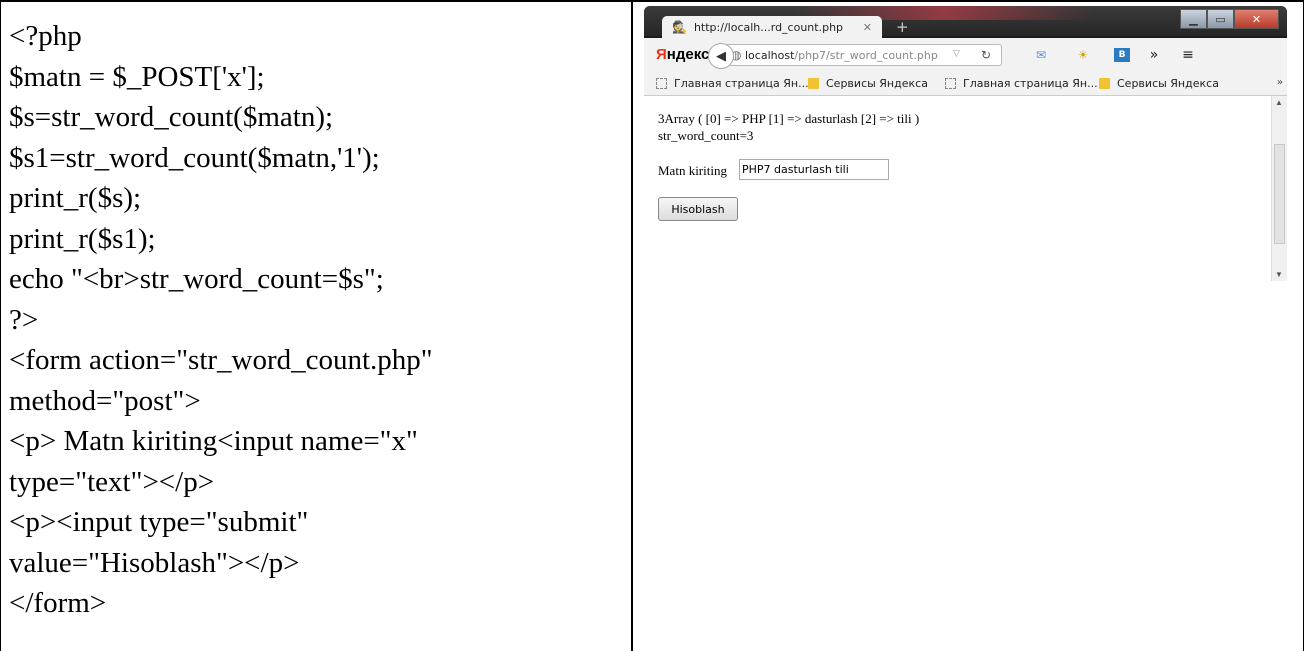 The width and height of the screenshot is (1305, 651). I want to click on yandex-logo: Яндекс, so click(682, 54).